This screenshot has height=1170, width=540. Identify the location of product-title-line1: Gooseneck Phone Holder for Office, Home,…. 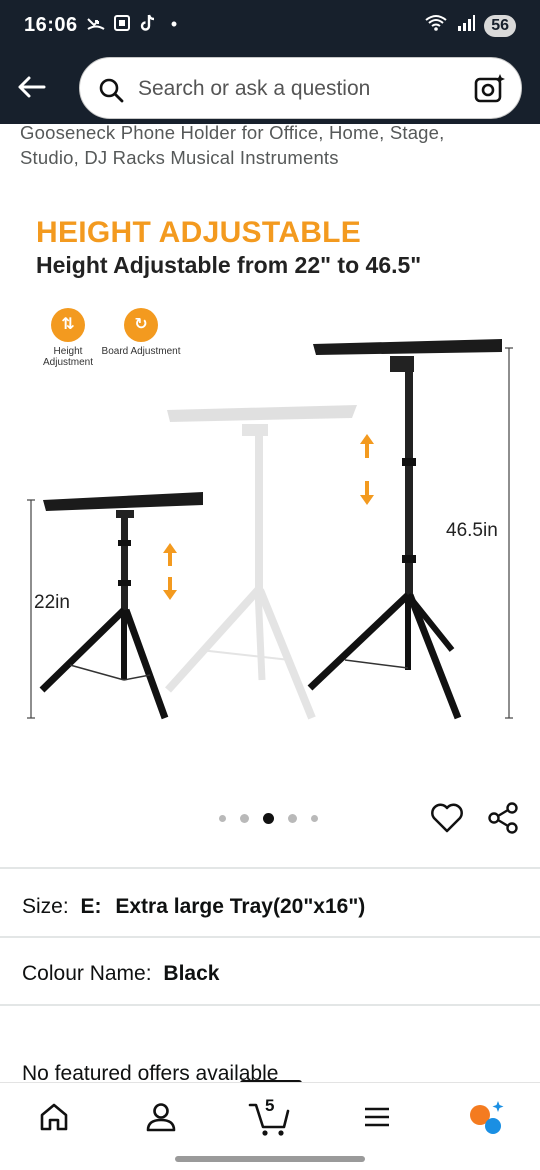
(232, 132).